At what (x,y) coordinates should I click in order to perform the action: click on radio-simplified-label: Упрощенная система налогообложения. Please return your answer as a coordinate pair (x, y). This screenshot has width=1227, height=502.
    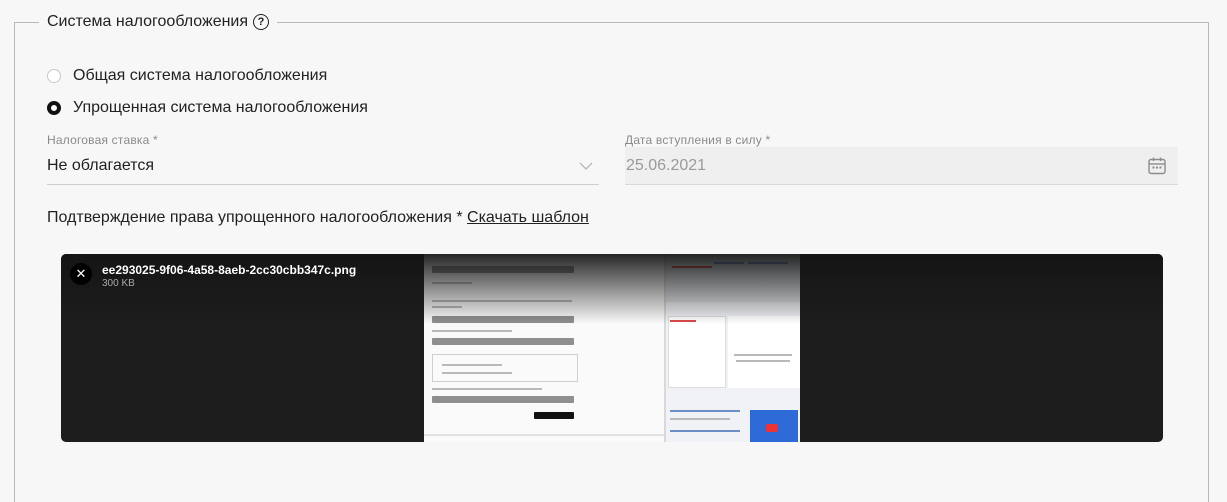
    Looking at the image, I should click on (220, 107).